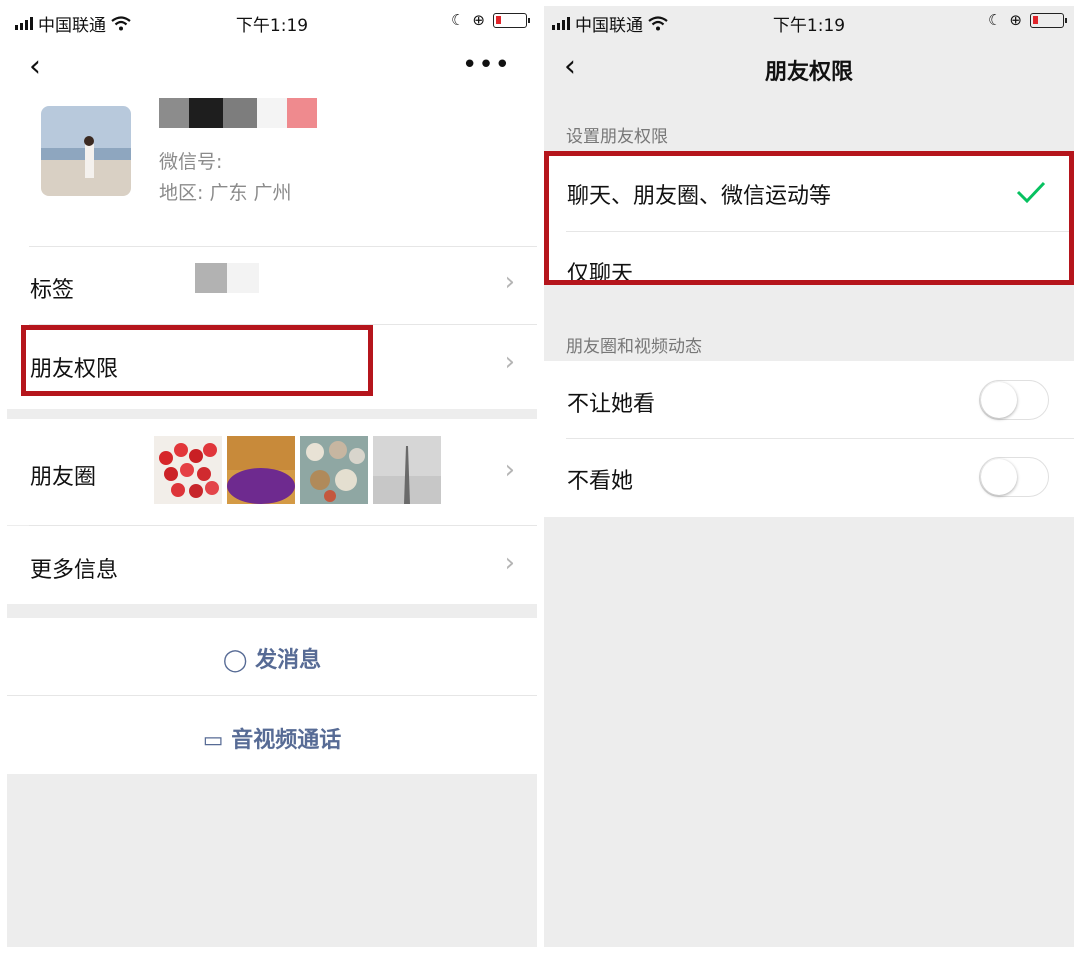  What do you see at coordinates (213, 740) in the screenshot?
I see `video-camera-icon: ▭` at bounding box center [213, 740].